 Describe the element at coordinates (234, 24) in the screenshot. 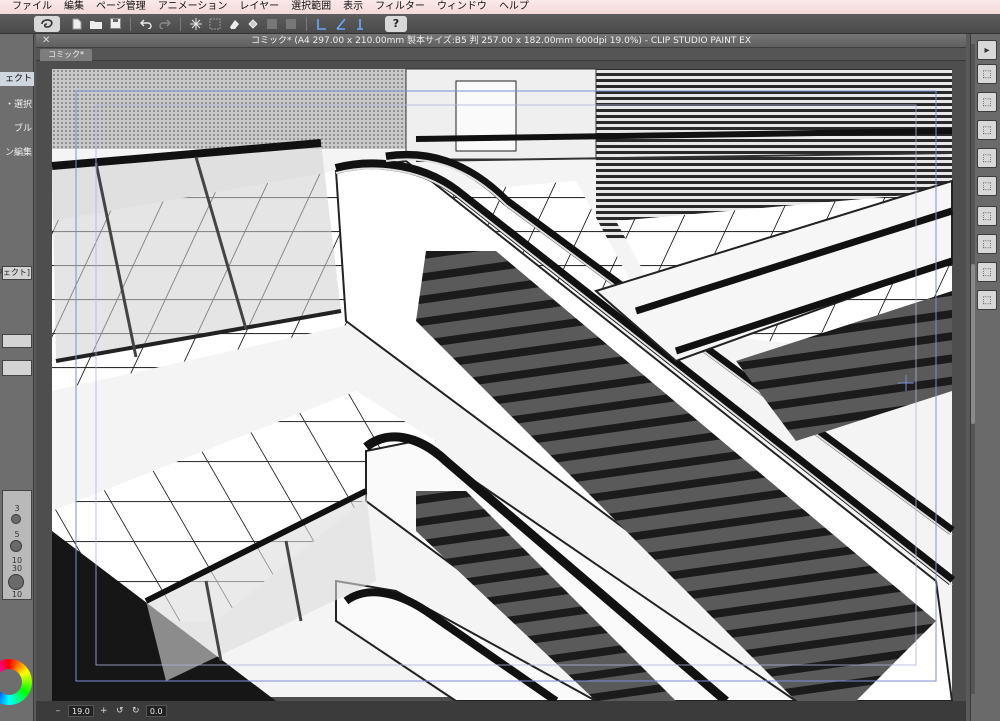

I see `clear-icon` at that location.